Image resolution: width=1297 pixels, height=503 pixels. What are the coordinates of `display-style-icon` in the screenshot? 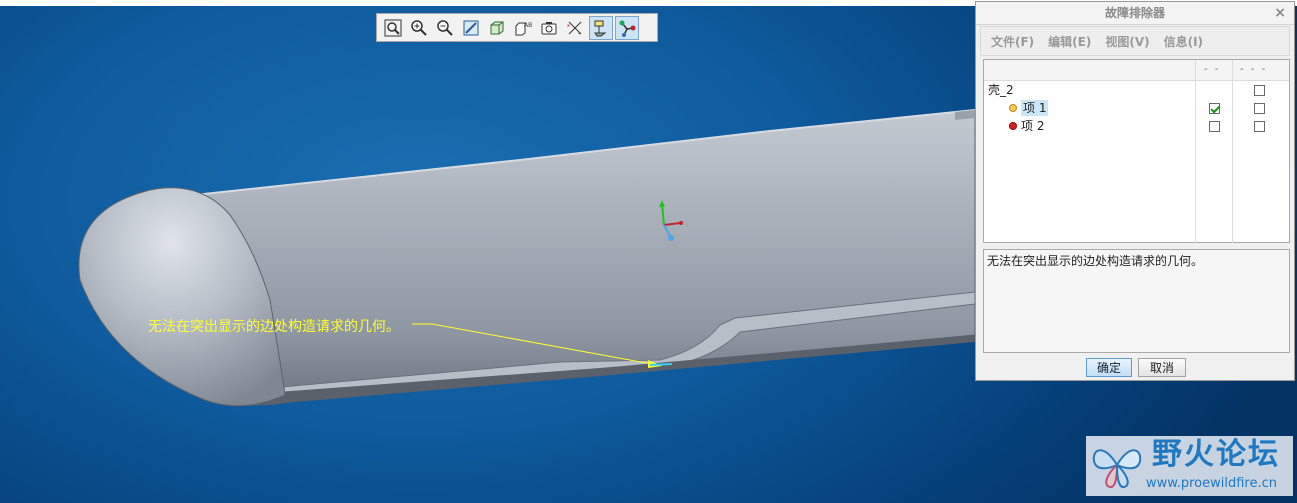 It's located at (497, 27).